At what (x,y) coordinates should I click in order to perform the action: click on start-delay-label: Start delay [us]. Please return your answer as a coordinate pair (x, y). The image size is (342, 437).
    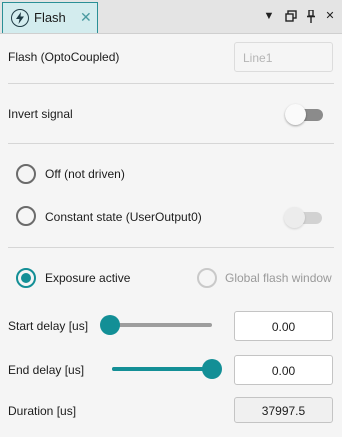
    Looking at the image, I should click on (48, 326).